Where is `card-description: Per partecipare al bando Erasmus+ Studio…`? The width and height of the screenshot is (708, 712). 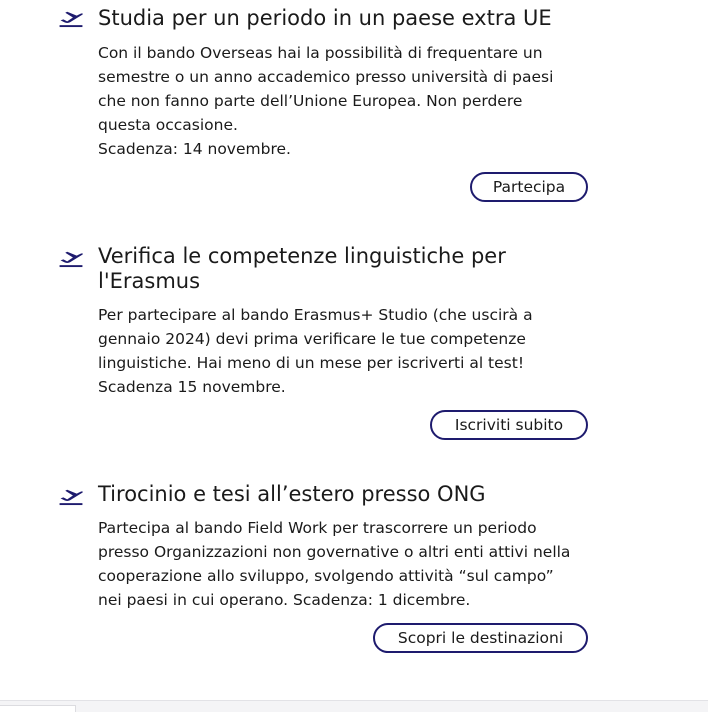 card-description: Per partecipare al bando Erasmus+ Studio… is located at coordinates (338, 351).